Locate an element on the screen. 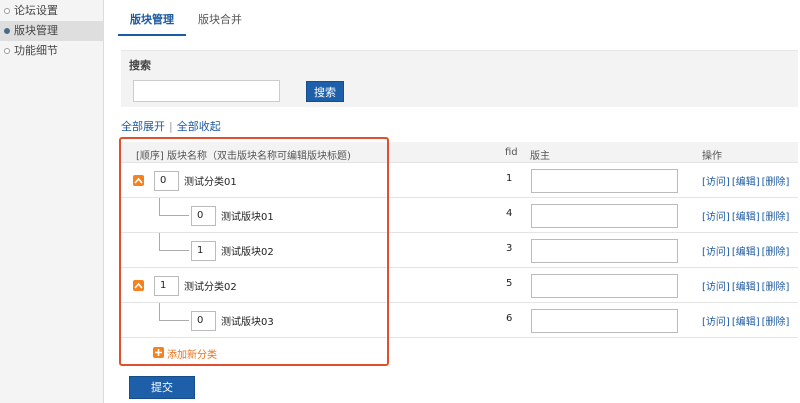  plus-icon is located at coordinates (158, 352).